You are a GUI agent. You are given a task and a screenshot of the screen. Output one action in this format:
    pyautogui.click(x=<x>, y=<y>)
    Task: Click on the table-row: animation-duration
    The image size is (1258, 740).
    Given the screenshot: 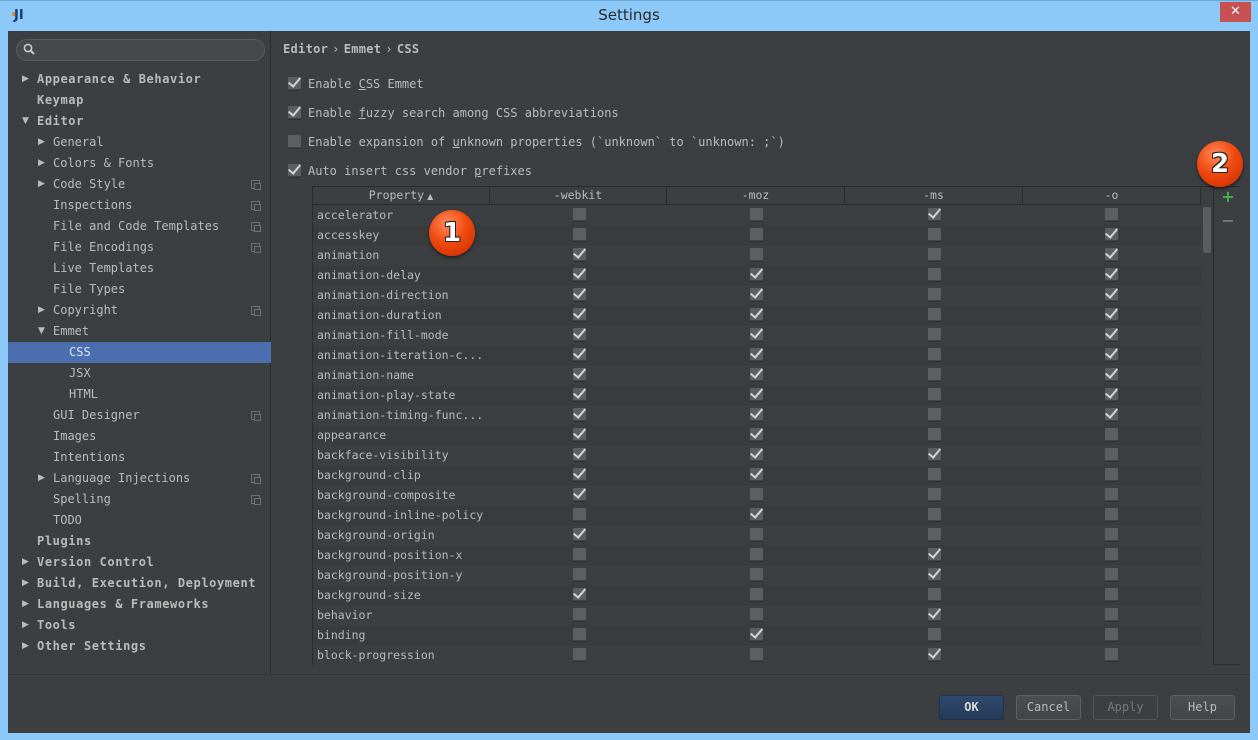 What is the action you would take?
    pyautogui.click(x=757, y=315)
    